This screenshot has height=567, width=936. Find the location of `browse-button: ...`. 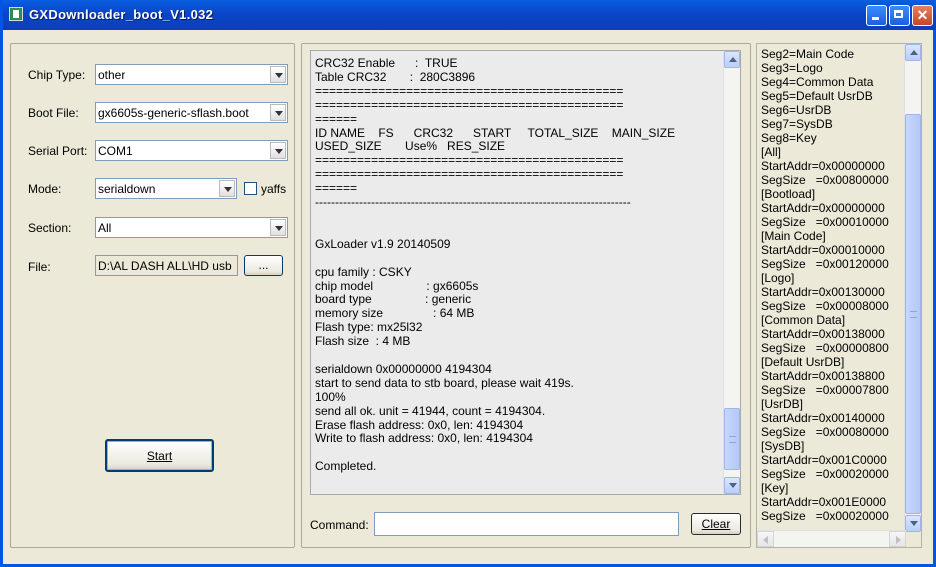

browse-button: ... is located at coordinates (263, 265).